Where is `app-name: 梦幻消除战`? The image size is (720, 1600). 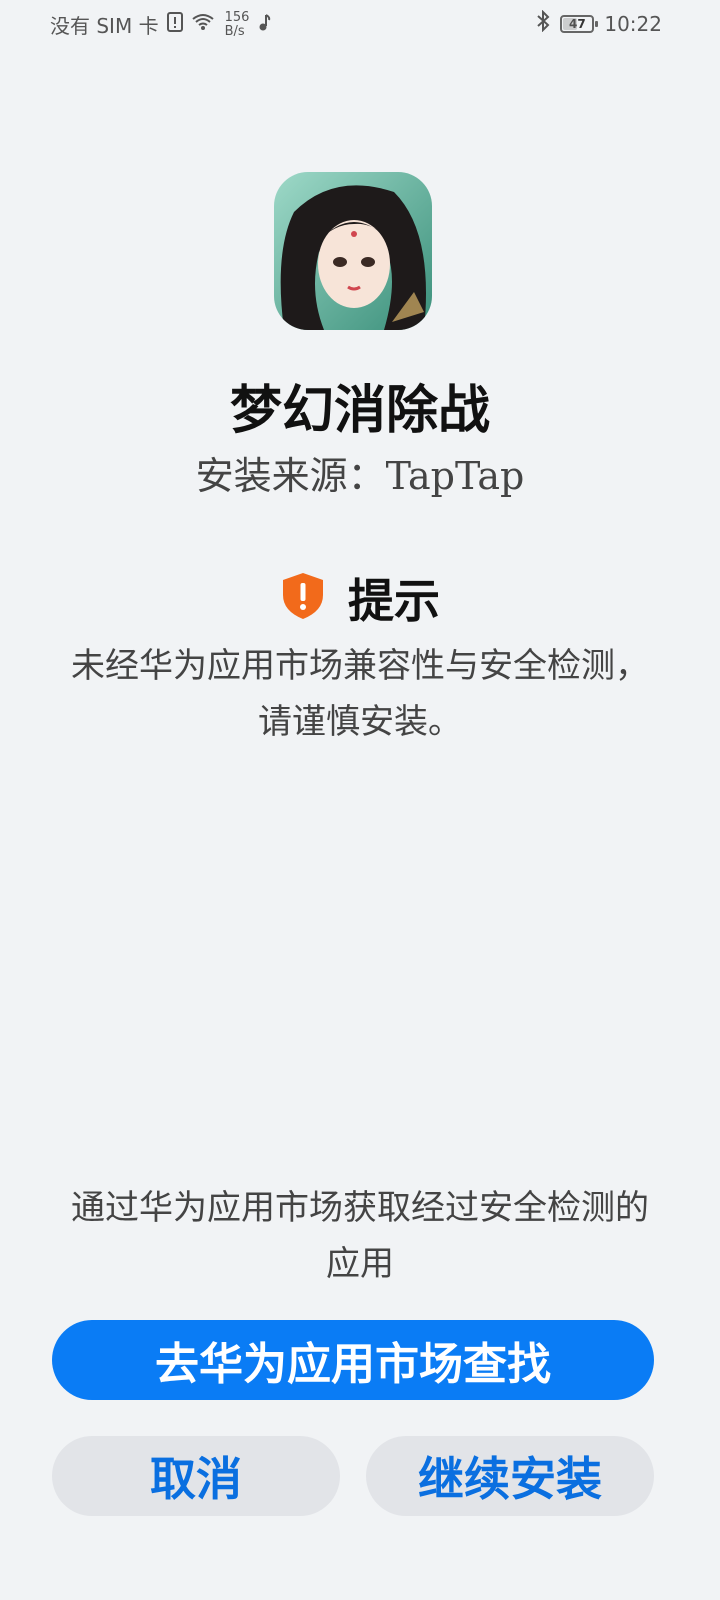 app-name: 梦幻消除战 is located at coordinates (359, 410).